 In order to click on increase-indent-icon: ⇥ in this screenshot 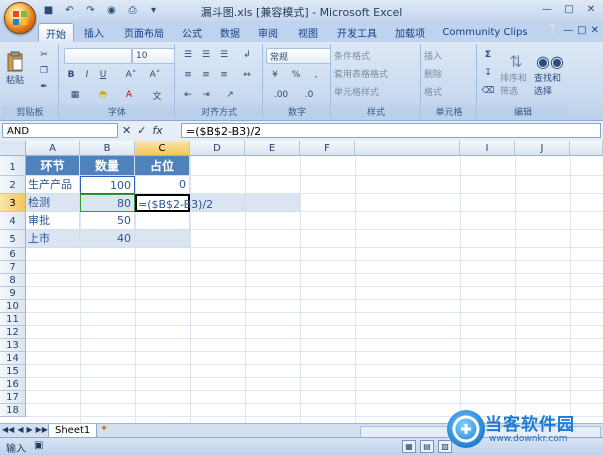, I will do `click(206, 95)`.